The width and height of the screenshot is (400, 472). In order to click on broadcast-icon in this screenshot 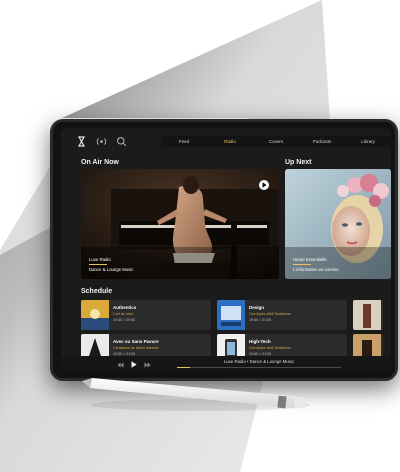, I will do `click(101, 141)`.